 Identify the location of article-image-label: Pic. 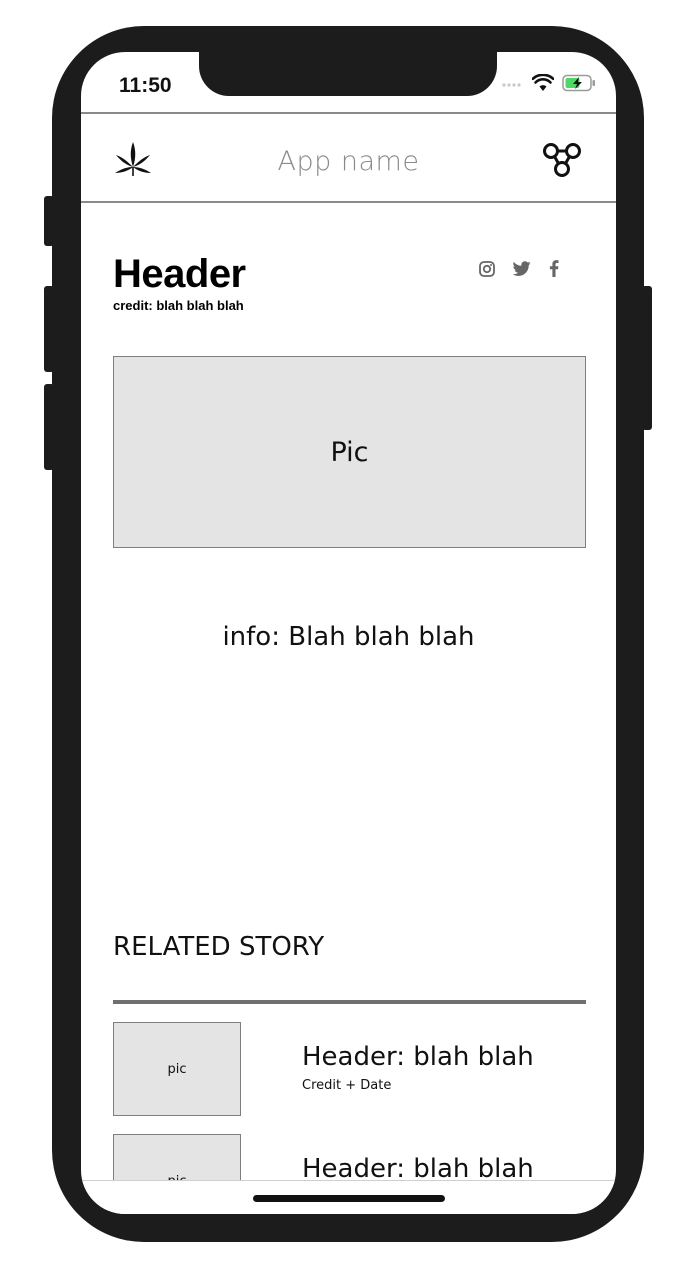
(349, 452).